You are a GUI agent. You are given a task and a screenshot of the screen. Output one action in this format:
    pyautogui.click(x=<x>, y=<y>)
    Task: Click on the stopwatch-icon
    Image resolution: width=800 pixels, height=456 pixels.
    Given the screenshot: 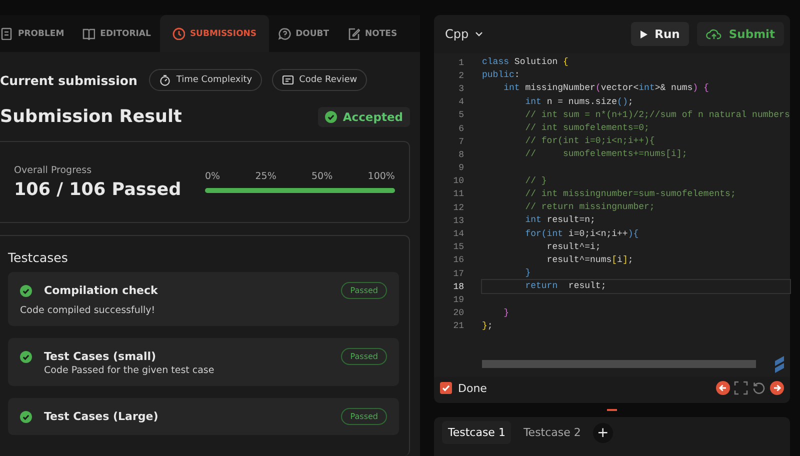 What is the action you would take?
    pyautogui.click(x=165, y=80)
    